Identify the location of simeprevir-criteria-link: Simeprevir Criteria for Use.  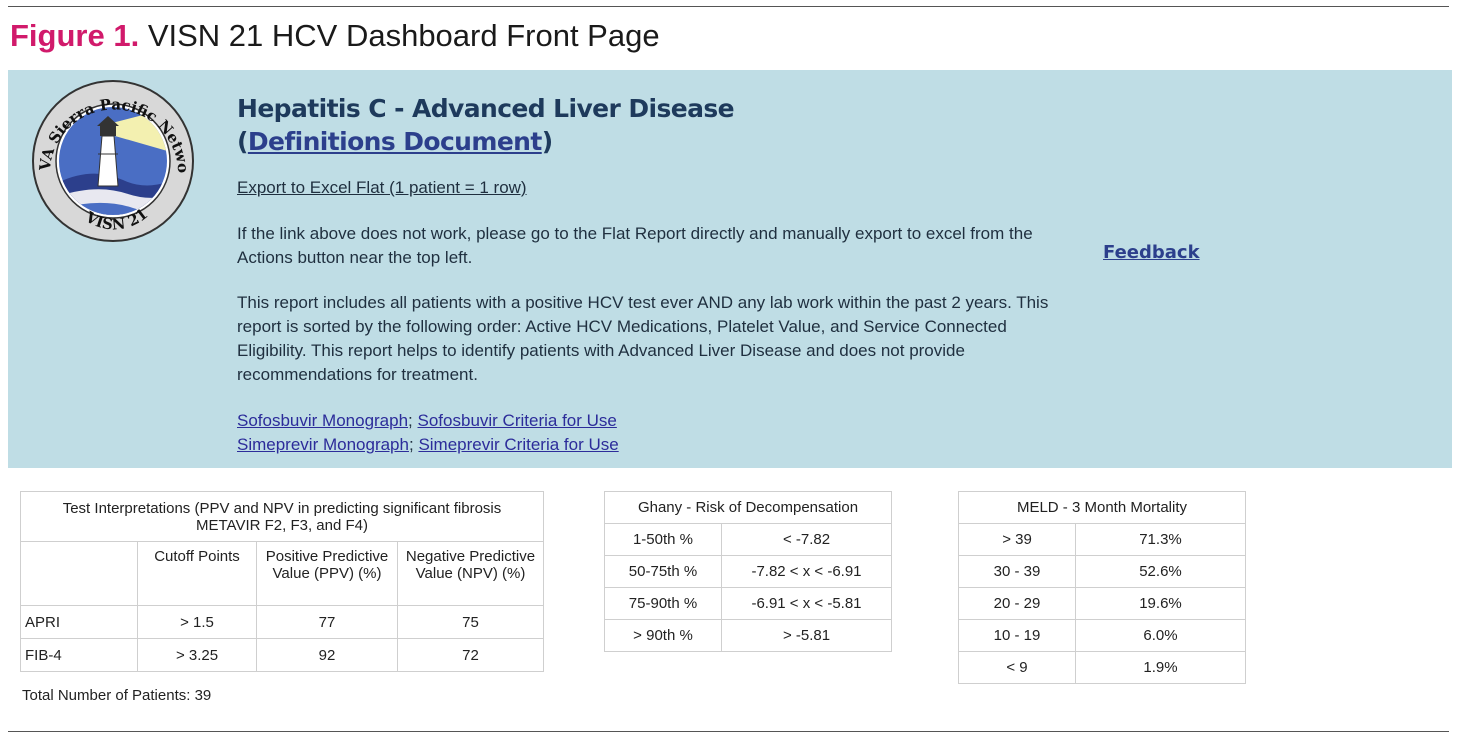
(518, 444).